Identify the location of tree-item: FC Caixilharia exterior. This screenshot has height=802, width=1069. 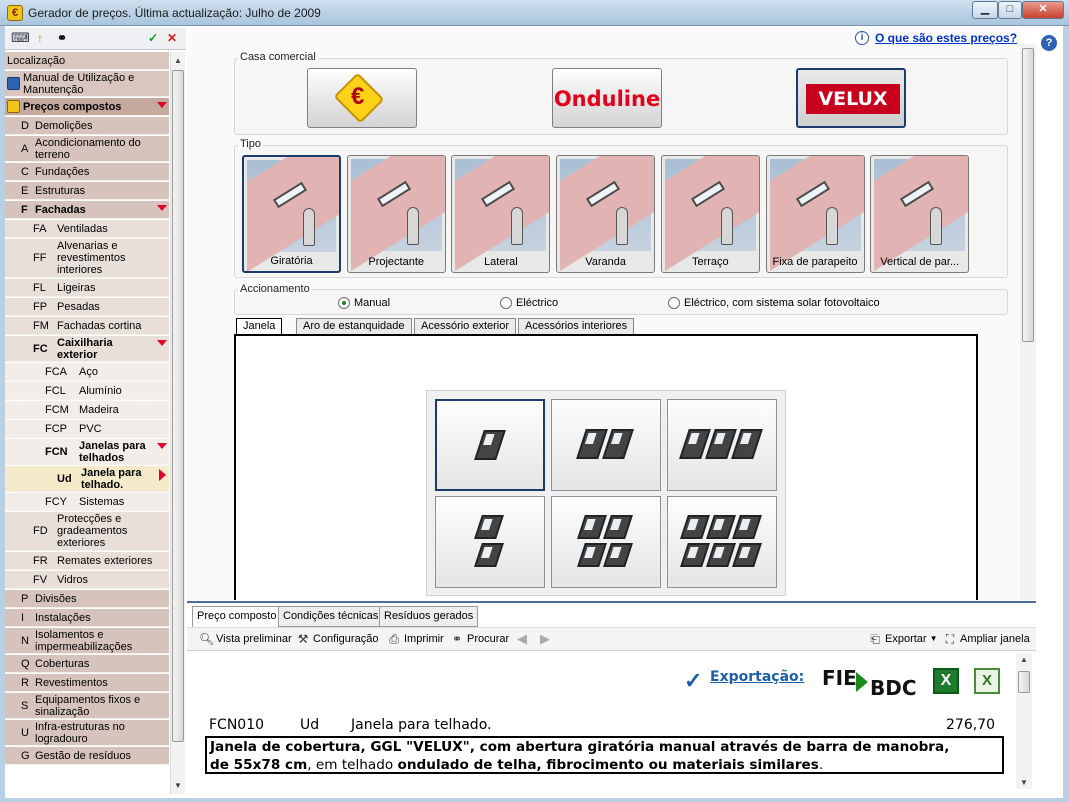
(87, 349).